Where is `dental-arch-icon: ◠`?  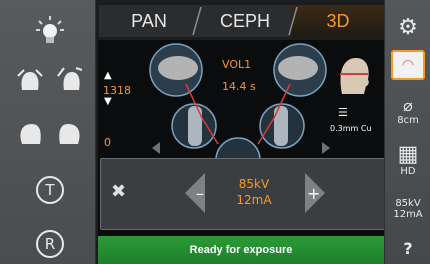
dental-arch-icon: ◠ is located at coordinates (408, 65).